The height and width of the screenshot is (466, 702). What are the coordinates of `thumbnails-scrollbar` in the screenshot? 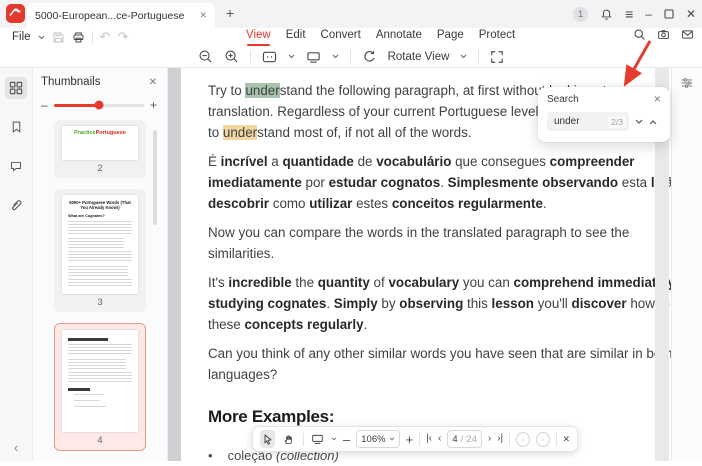 It's located at (155, 177).